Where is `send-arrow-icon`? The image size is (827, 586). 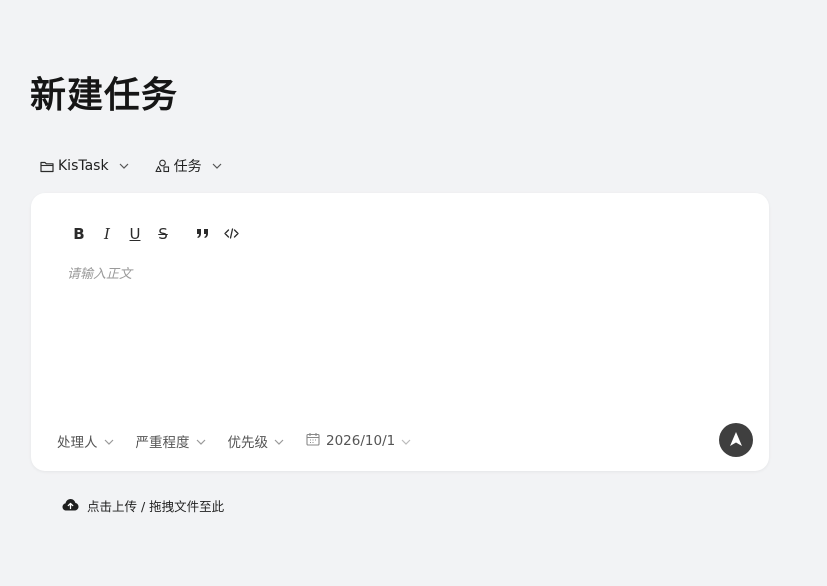
send-arrow-icon is located at coordinates (736, 440).